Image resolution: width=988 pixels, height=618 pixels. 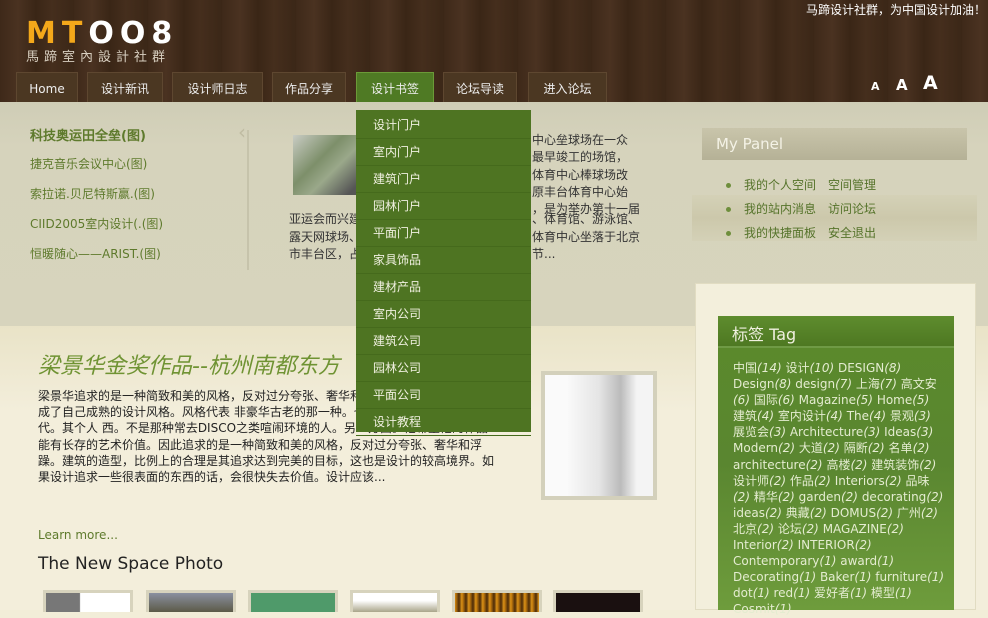 What do you see at coordinates (837, 577) in the screenshot?
I see `tag-name: Baker` at bounding box center [837, 577].